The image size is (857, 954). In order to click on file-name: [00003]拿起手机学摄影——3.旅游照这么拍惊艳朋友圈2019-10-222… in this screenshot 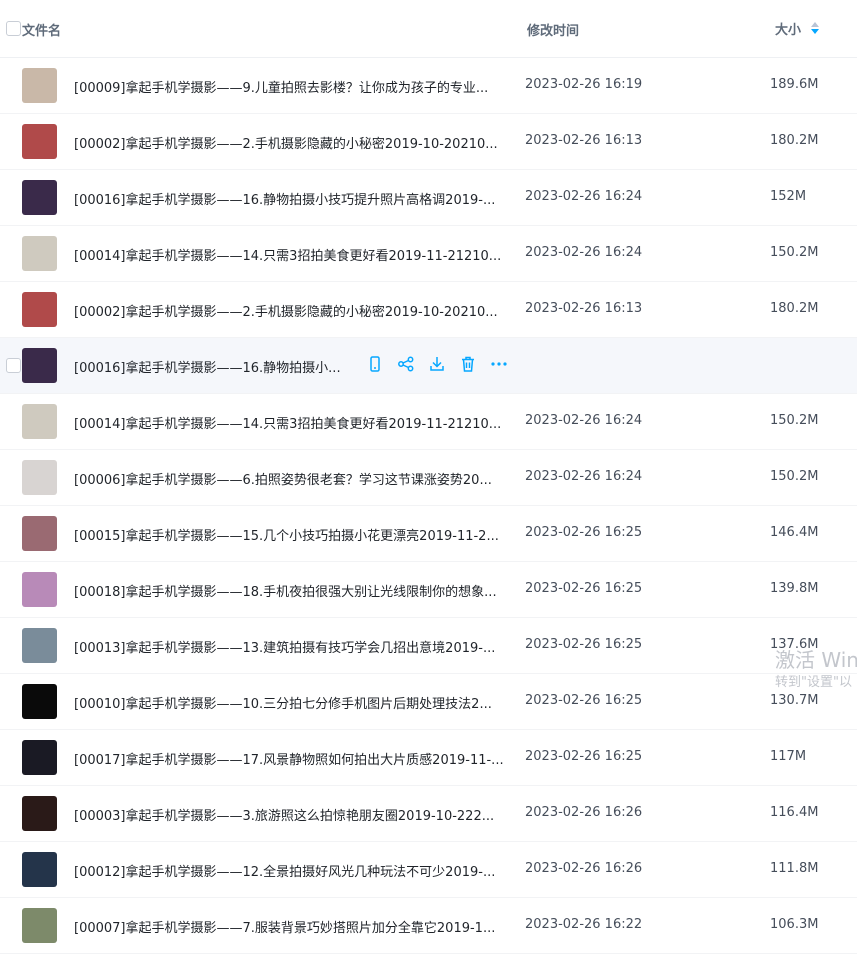, I will do `click(284, 814)`.